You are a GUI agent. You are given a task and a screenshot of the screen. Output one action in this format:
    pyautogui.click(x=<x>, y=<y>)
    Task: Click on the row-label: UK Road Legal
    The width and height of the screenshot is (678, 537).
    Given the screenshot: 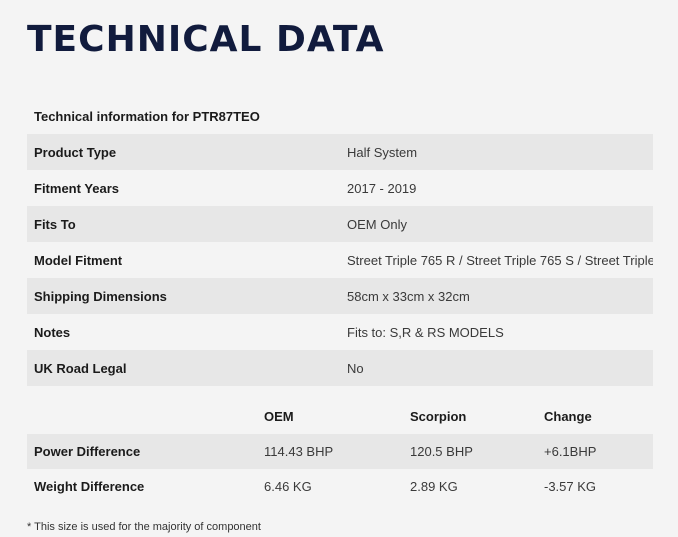 What is the action you would take?
    pyautogui.click(x=183, y=368)
    